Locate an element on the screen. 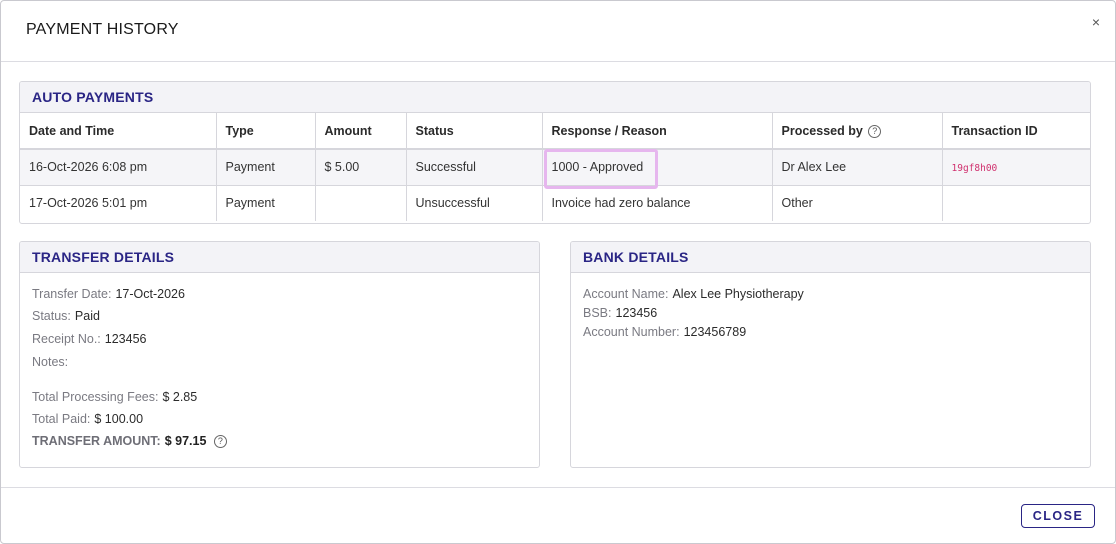 The image size is (1116, 544). bsb-row: BSB: 123456 is located at coordinates (620, 313).